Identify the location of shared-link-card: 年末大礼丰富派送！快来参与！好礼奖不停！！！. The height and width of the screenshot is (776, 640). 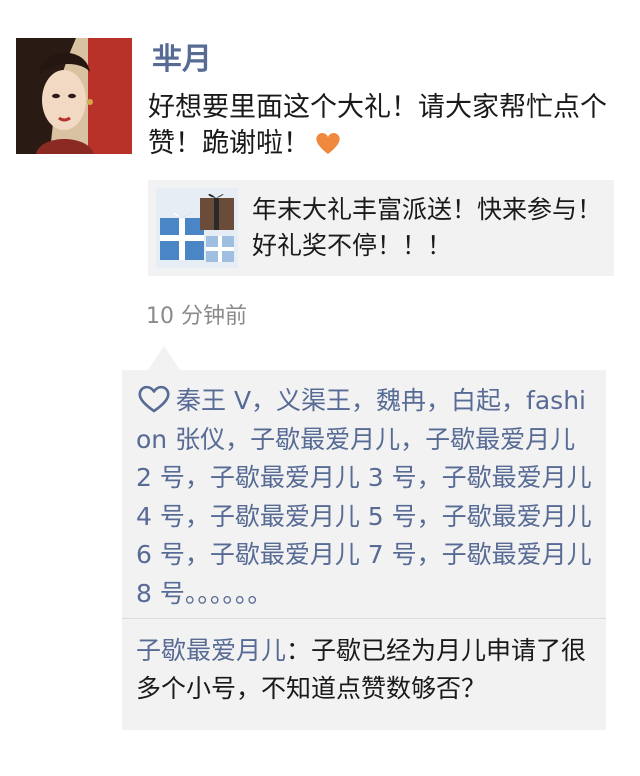
(381, 228).